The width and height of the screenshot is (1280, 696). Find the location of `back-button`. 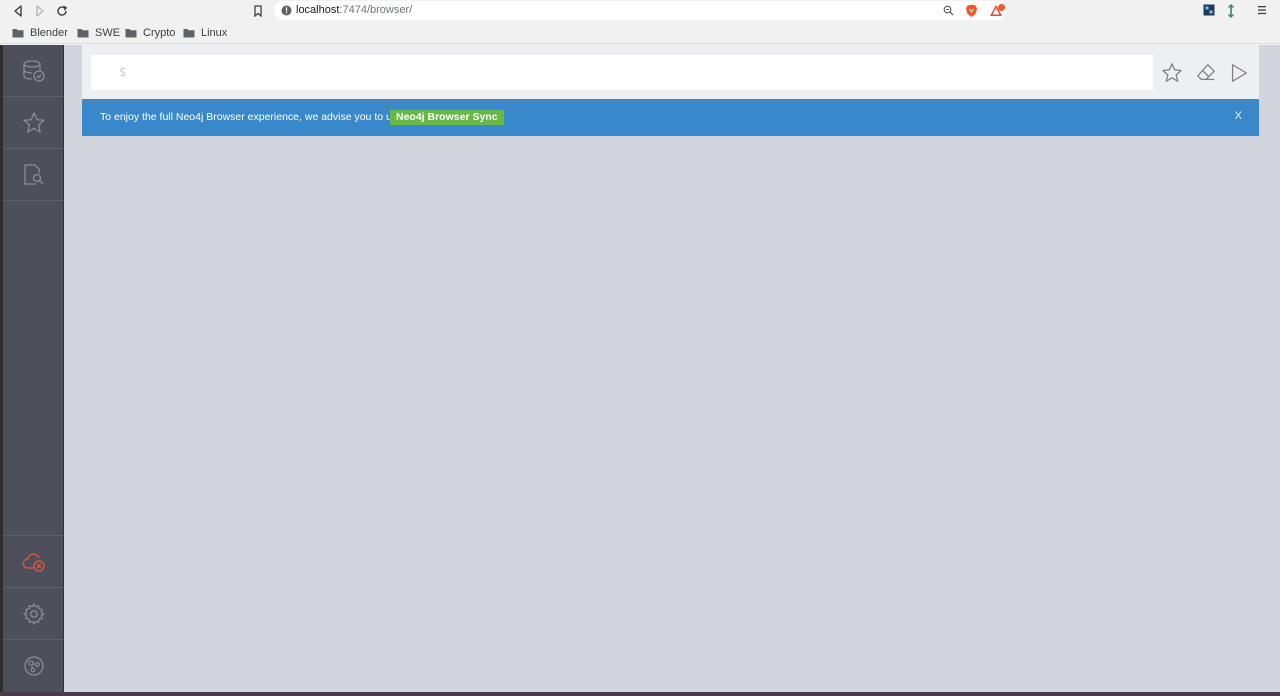

back-button is located at coordinates (18, 11).